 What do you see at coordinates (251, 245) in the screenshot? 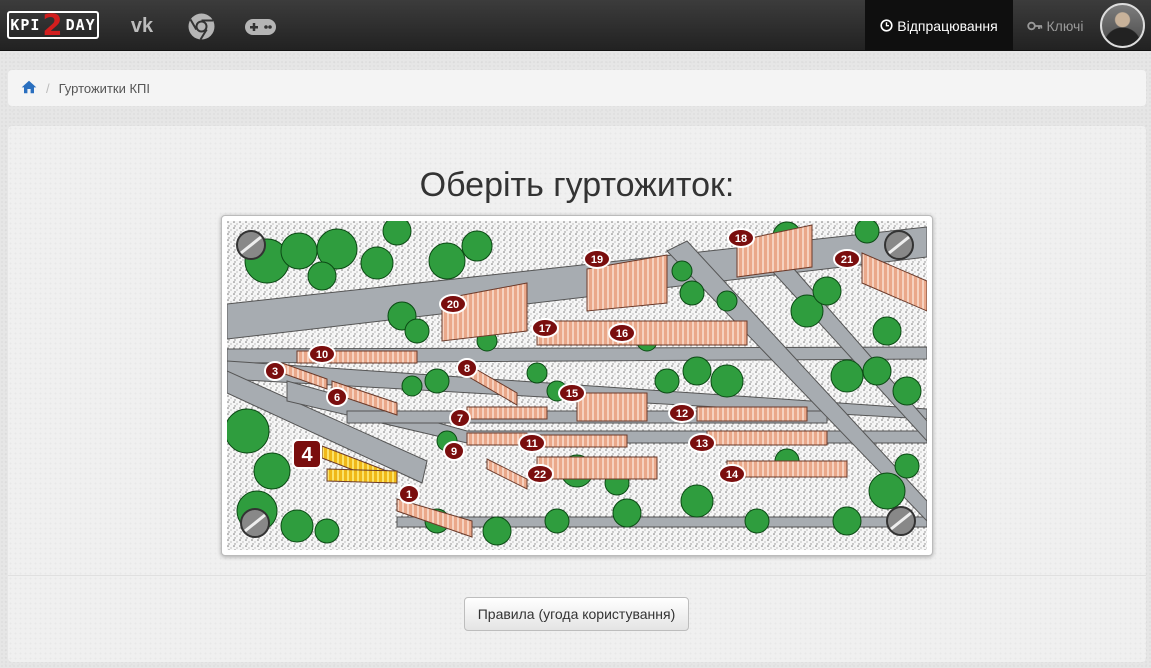
I see `compass-icon-top-left` at bounding box center [251, 245].